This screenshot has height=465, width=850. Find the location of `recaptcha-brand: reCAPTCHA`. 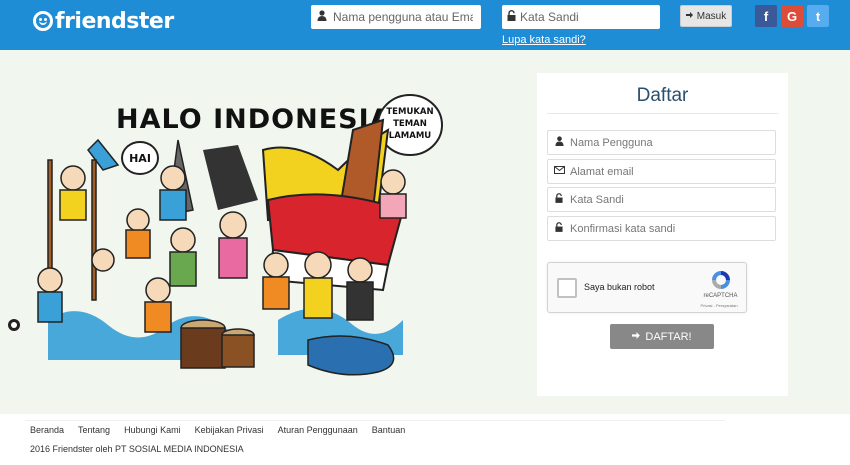

recaptcha-brand: reCAPTCHA is located at coordinates (720, 296).